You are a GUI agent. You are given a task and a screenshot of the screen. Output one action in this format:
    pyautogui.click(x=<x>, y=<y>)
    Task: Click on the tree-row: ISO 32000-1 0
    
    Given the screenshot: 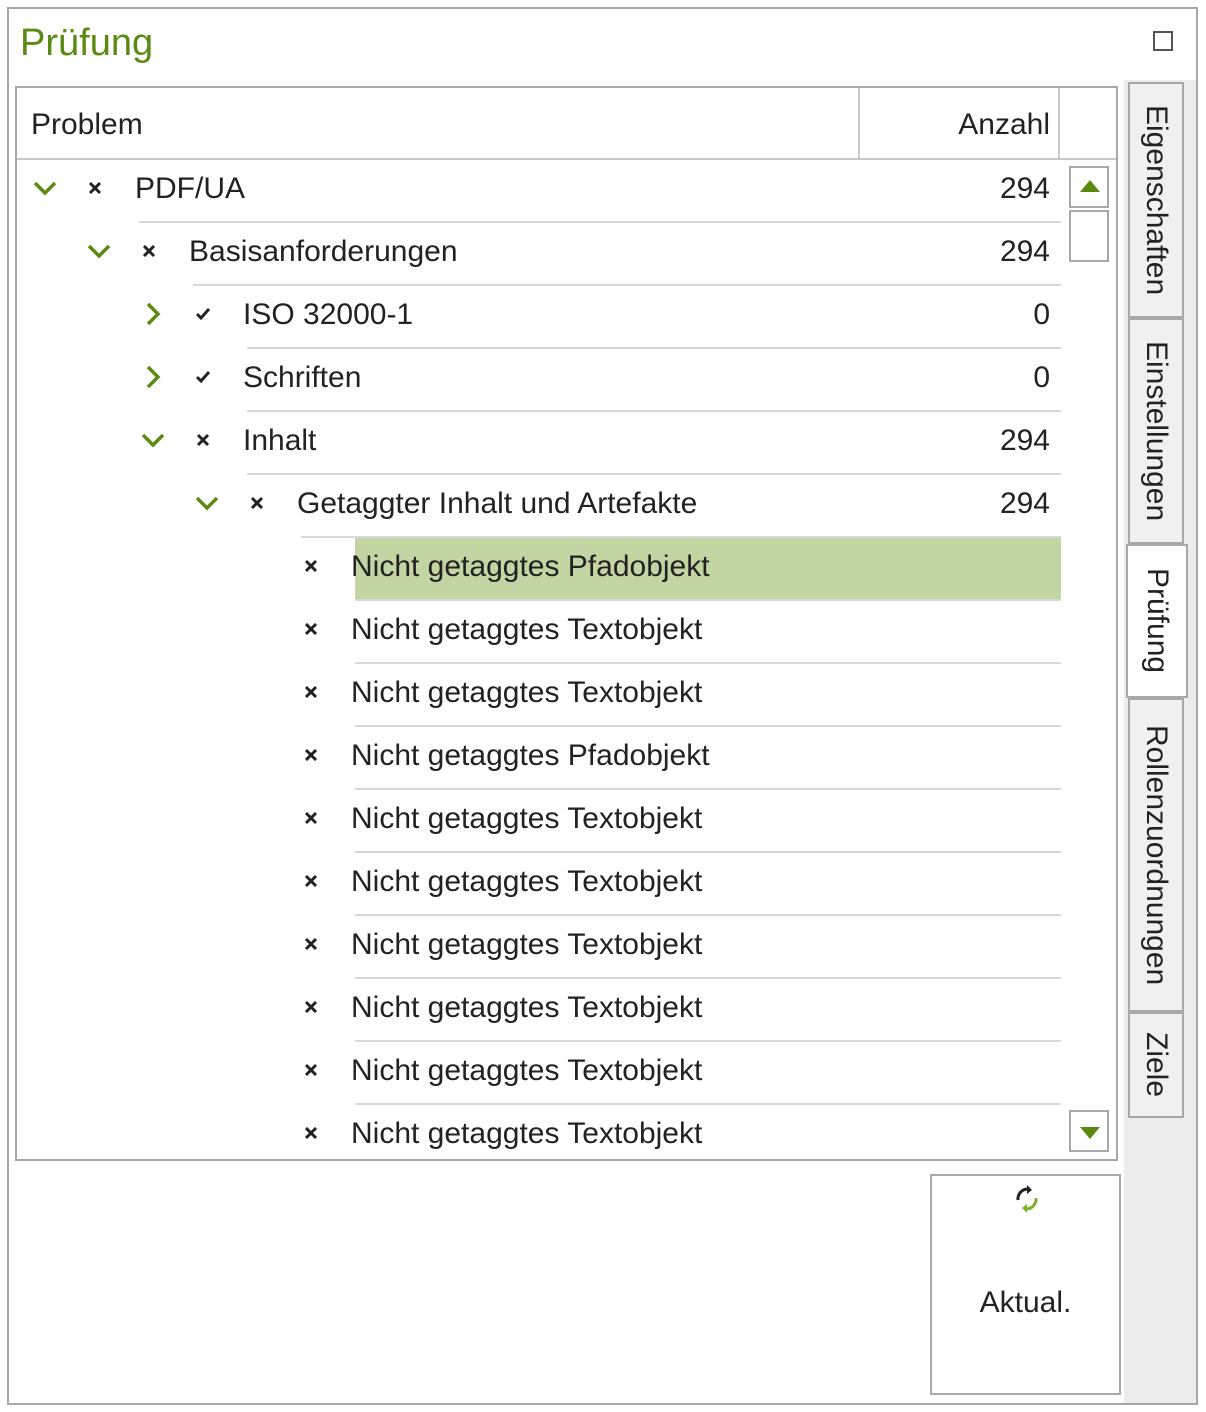 What is the action you would take?
    pyautogui.click(x=566, y=317)
    